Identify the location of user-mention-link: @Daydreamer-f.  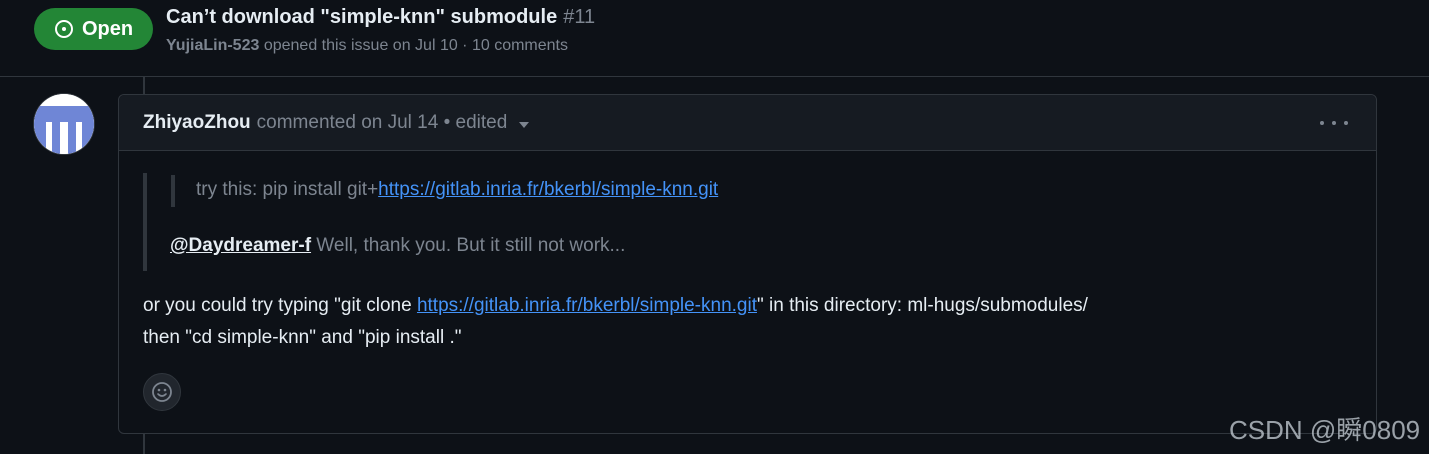
(240, 245).